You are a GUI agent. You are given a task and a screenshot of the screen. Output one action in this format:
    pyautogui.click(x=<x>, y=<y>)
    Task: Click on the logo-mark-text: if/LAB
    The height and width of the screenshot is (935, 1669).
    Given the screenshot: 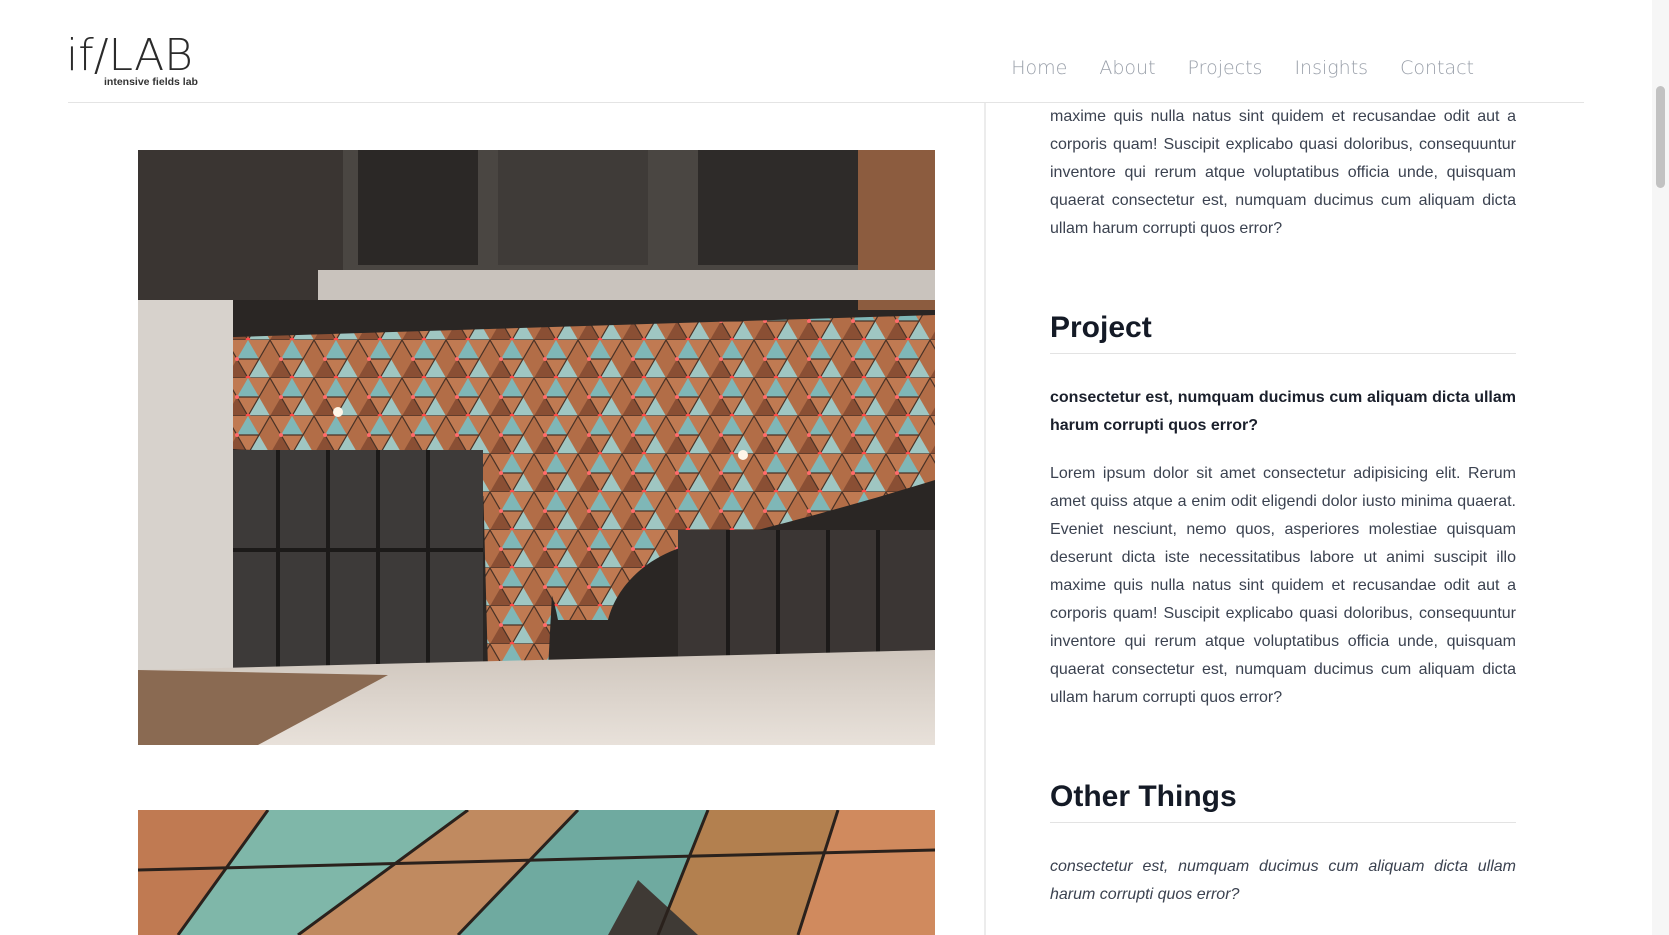 What is the action you would take?
    pyautogui.click(x=129, y=55)
    